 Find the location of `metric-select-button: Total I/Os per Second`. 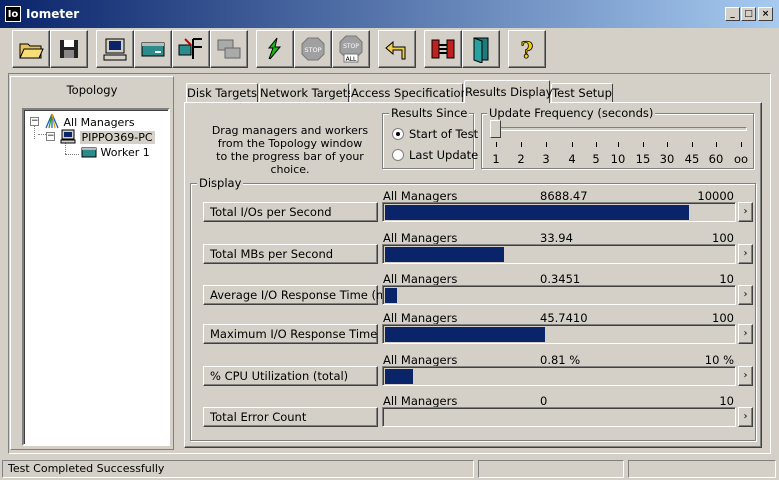

metric-select-button: Total I/Os per Second is located at coordinates (290, 212).